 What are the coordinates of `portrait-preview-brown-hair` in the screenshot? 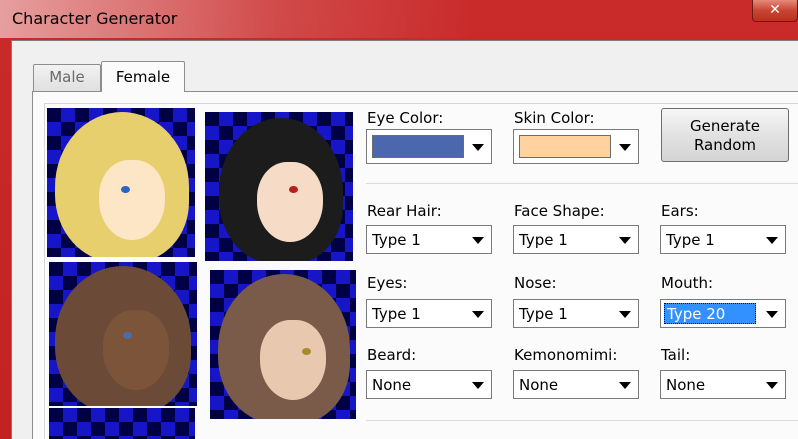 It's located at (283, 344).